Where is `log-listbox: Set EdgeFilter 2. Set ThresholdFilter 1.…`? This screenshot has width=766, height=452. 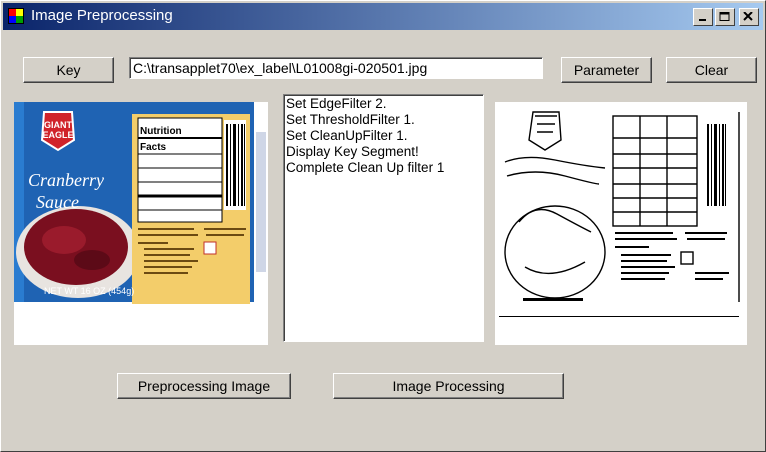 log-listbox: Set EdgeFilter 2. Set ThresholdFilter 1.… is located at coordinates (383, 218).